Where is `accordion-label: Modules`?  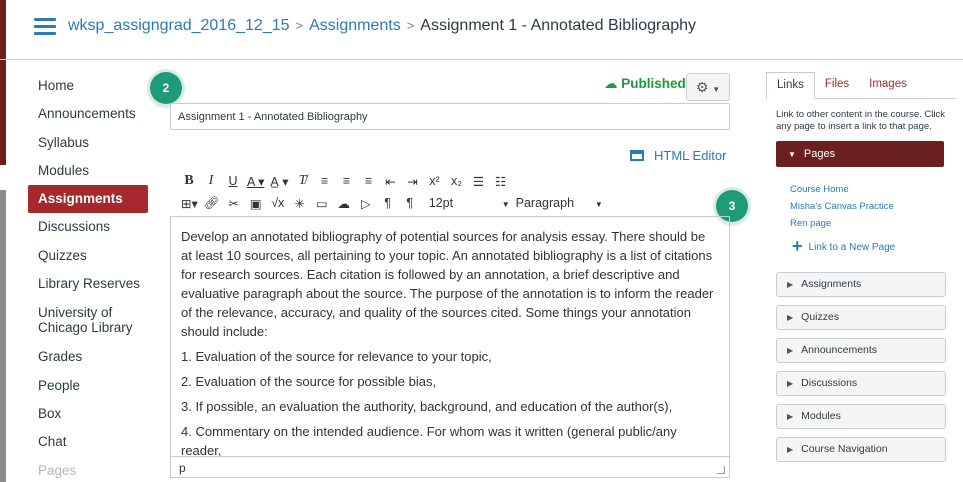 accordion-label: Modules is located at coordinates (821, 416).